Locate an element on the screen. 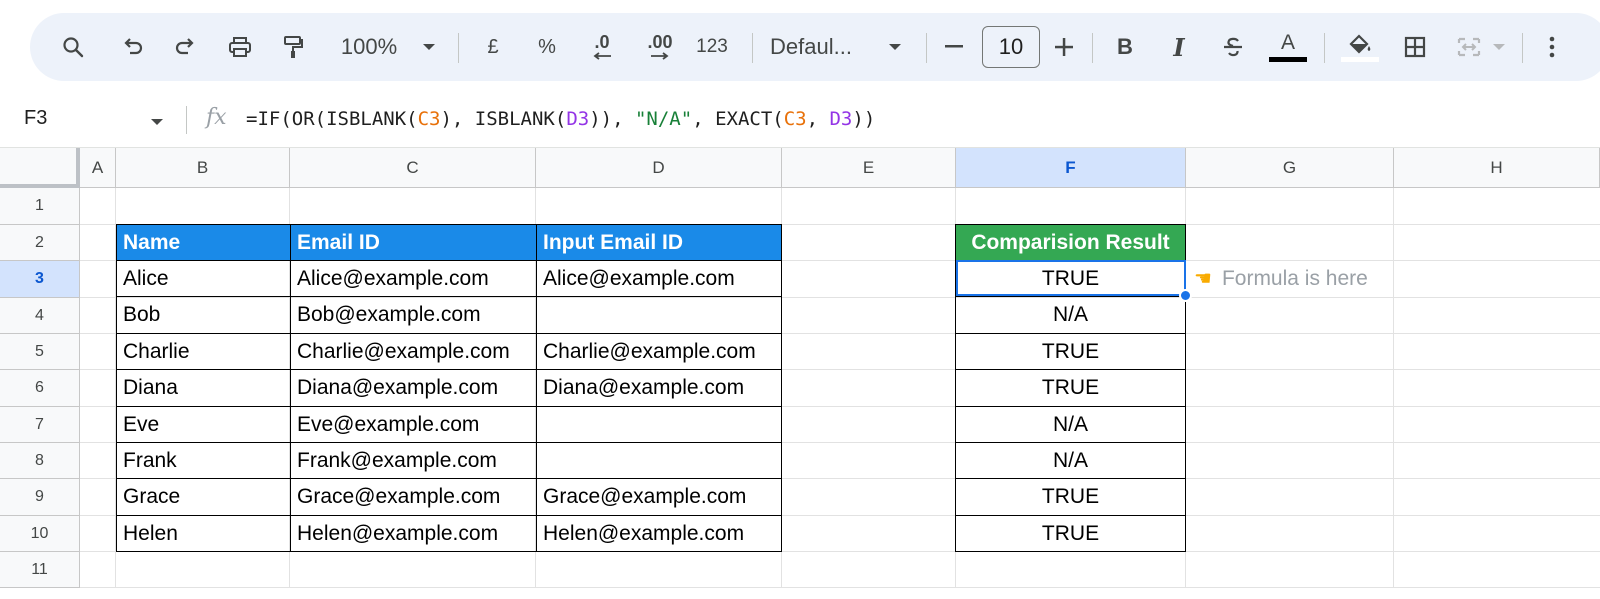 Image resolution: width=1600 pixels, height=599 pixels. row-header-2: 2 is located at coordinates (40, 243).